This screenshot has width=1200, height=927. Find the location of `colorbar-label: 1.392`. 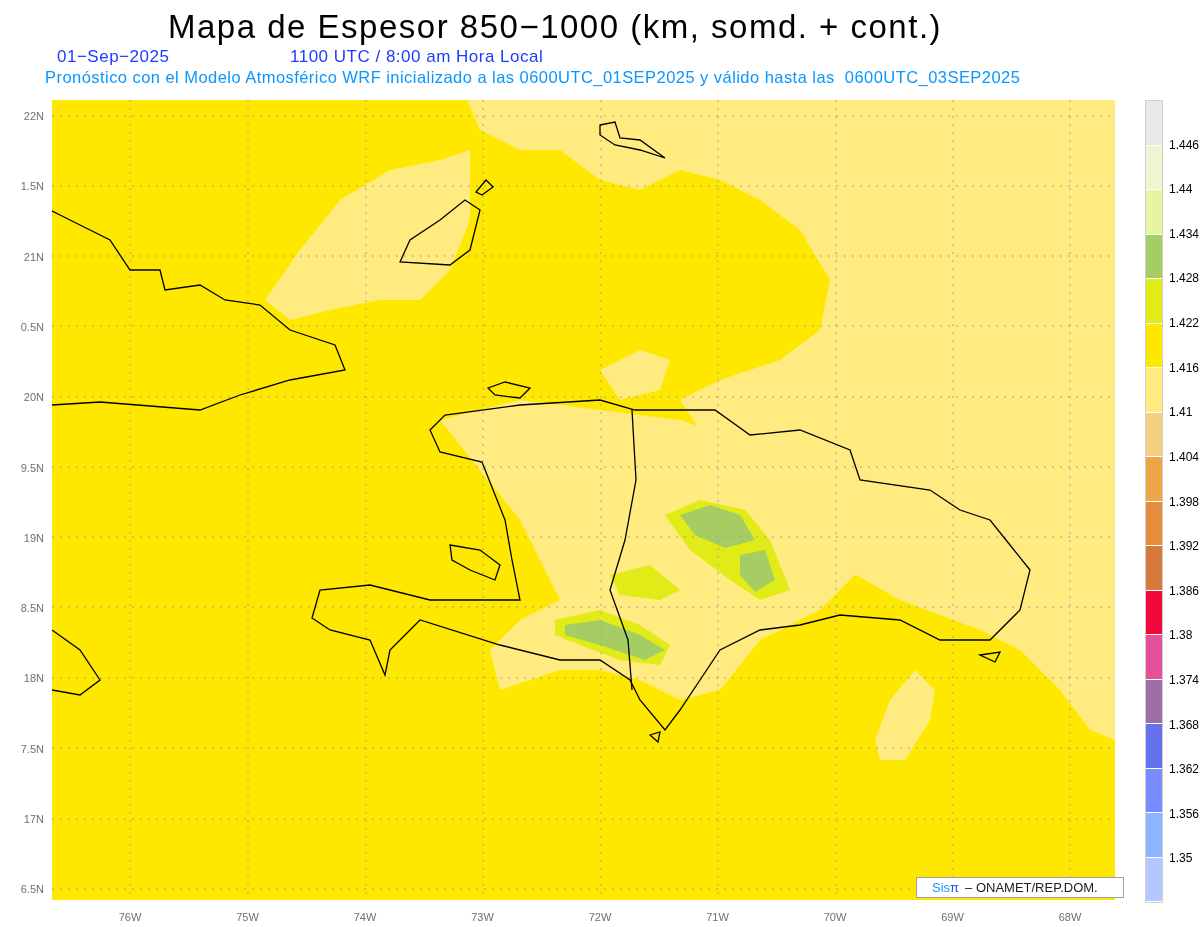

colorbar-label: 1.392 is located at coordinates (1184, 546).